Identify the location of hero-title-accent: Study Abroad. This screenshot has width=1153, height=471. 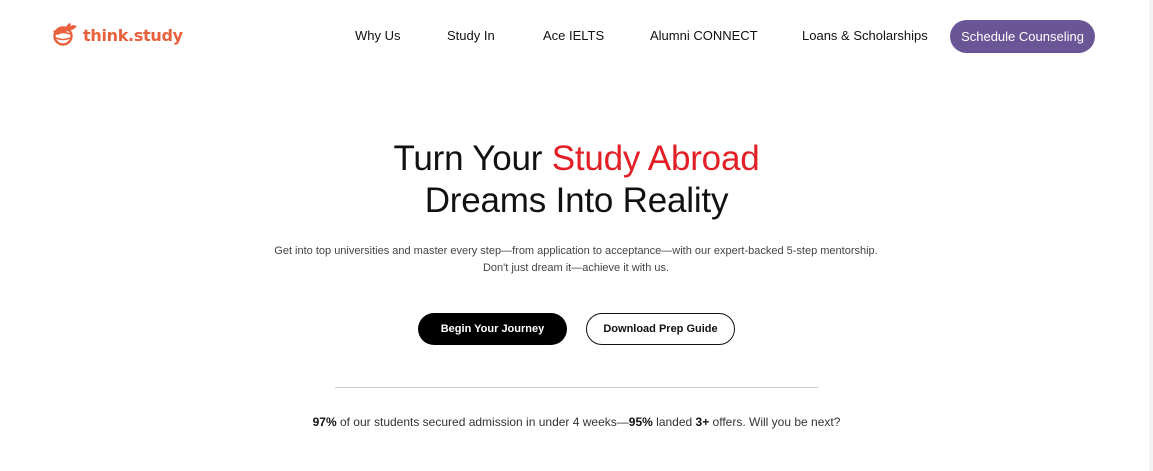
(655, 158).